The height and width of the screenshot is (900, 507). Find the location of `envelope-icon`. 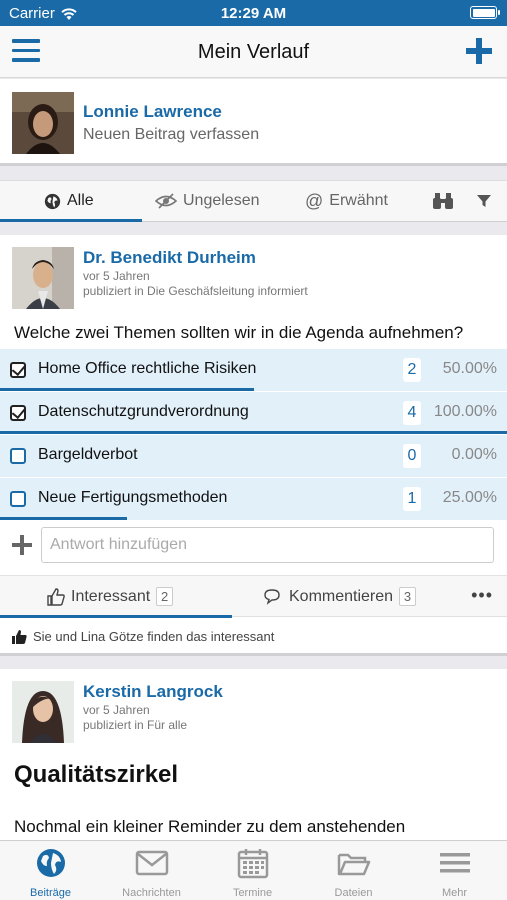

envelope-icon is located at coordinates (152, 863).